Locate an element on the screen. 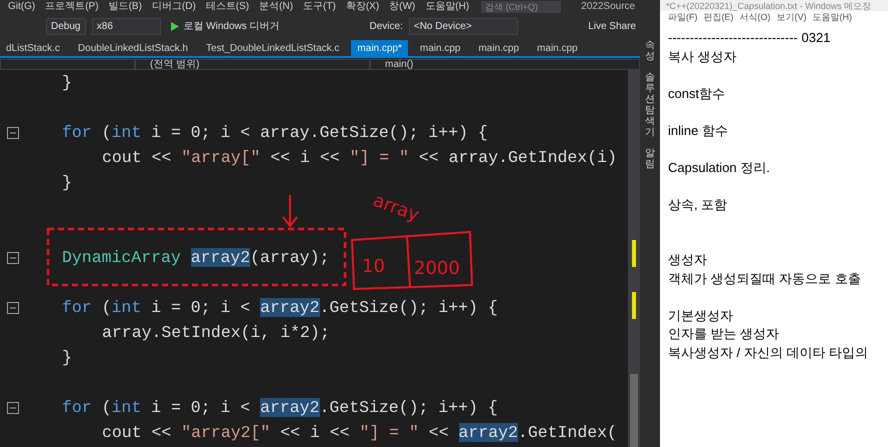  run-debugger-button: 로컬 Windows 디버거 is located at coordinates (225, 26).